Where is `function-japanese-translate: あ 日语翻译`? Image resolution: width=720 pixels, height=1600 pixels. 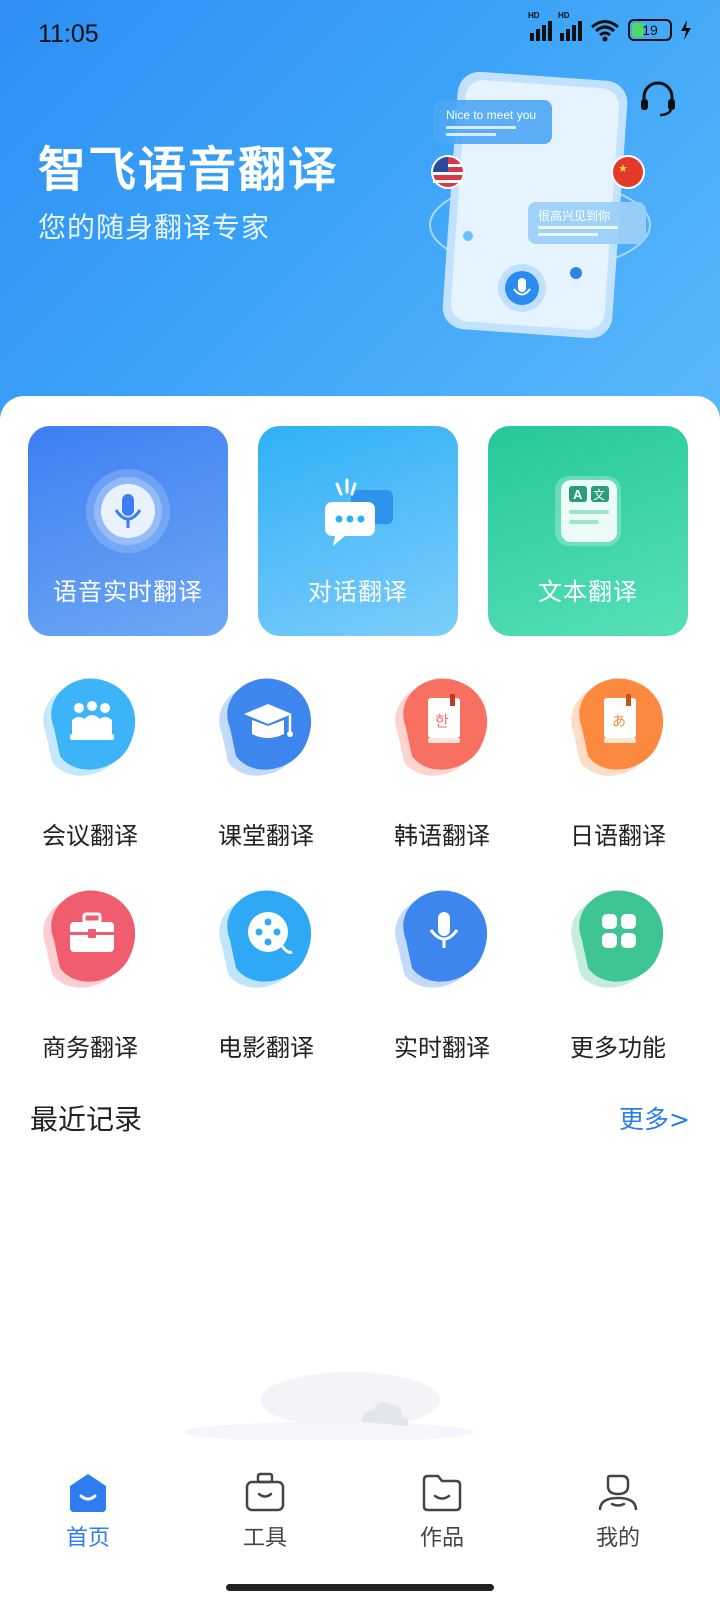 function-japanese-translate: あ 日语翻译 is located at coordinates (618, 763).